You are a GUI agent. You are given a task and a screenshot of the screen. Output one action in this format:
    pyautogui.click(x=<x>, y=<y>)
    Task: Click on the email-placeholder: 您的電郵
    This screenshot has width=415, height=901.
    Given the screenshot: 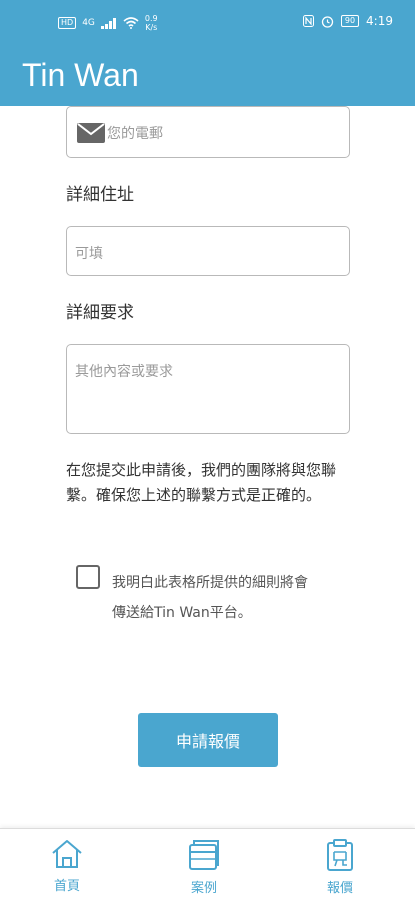 What is the action you would take?
    pyautogui.click(x=135, y=134)
    